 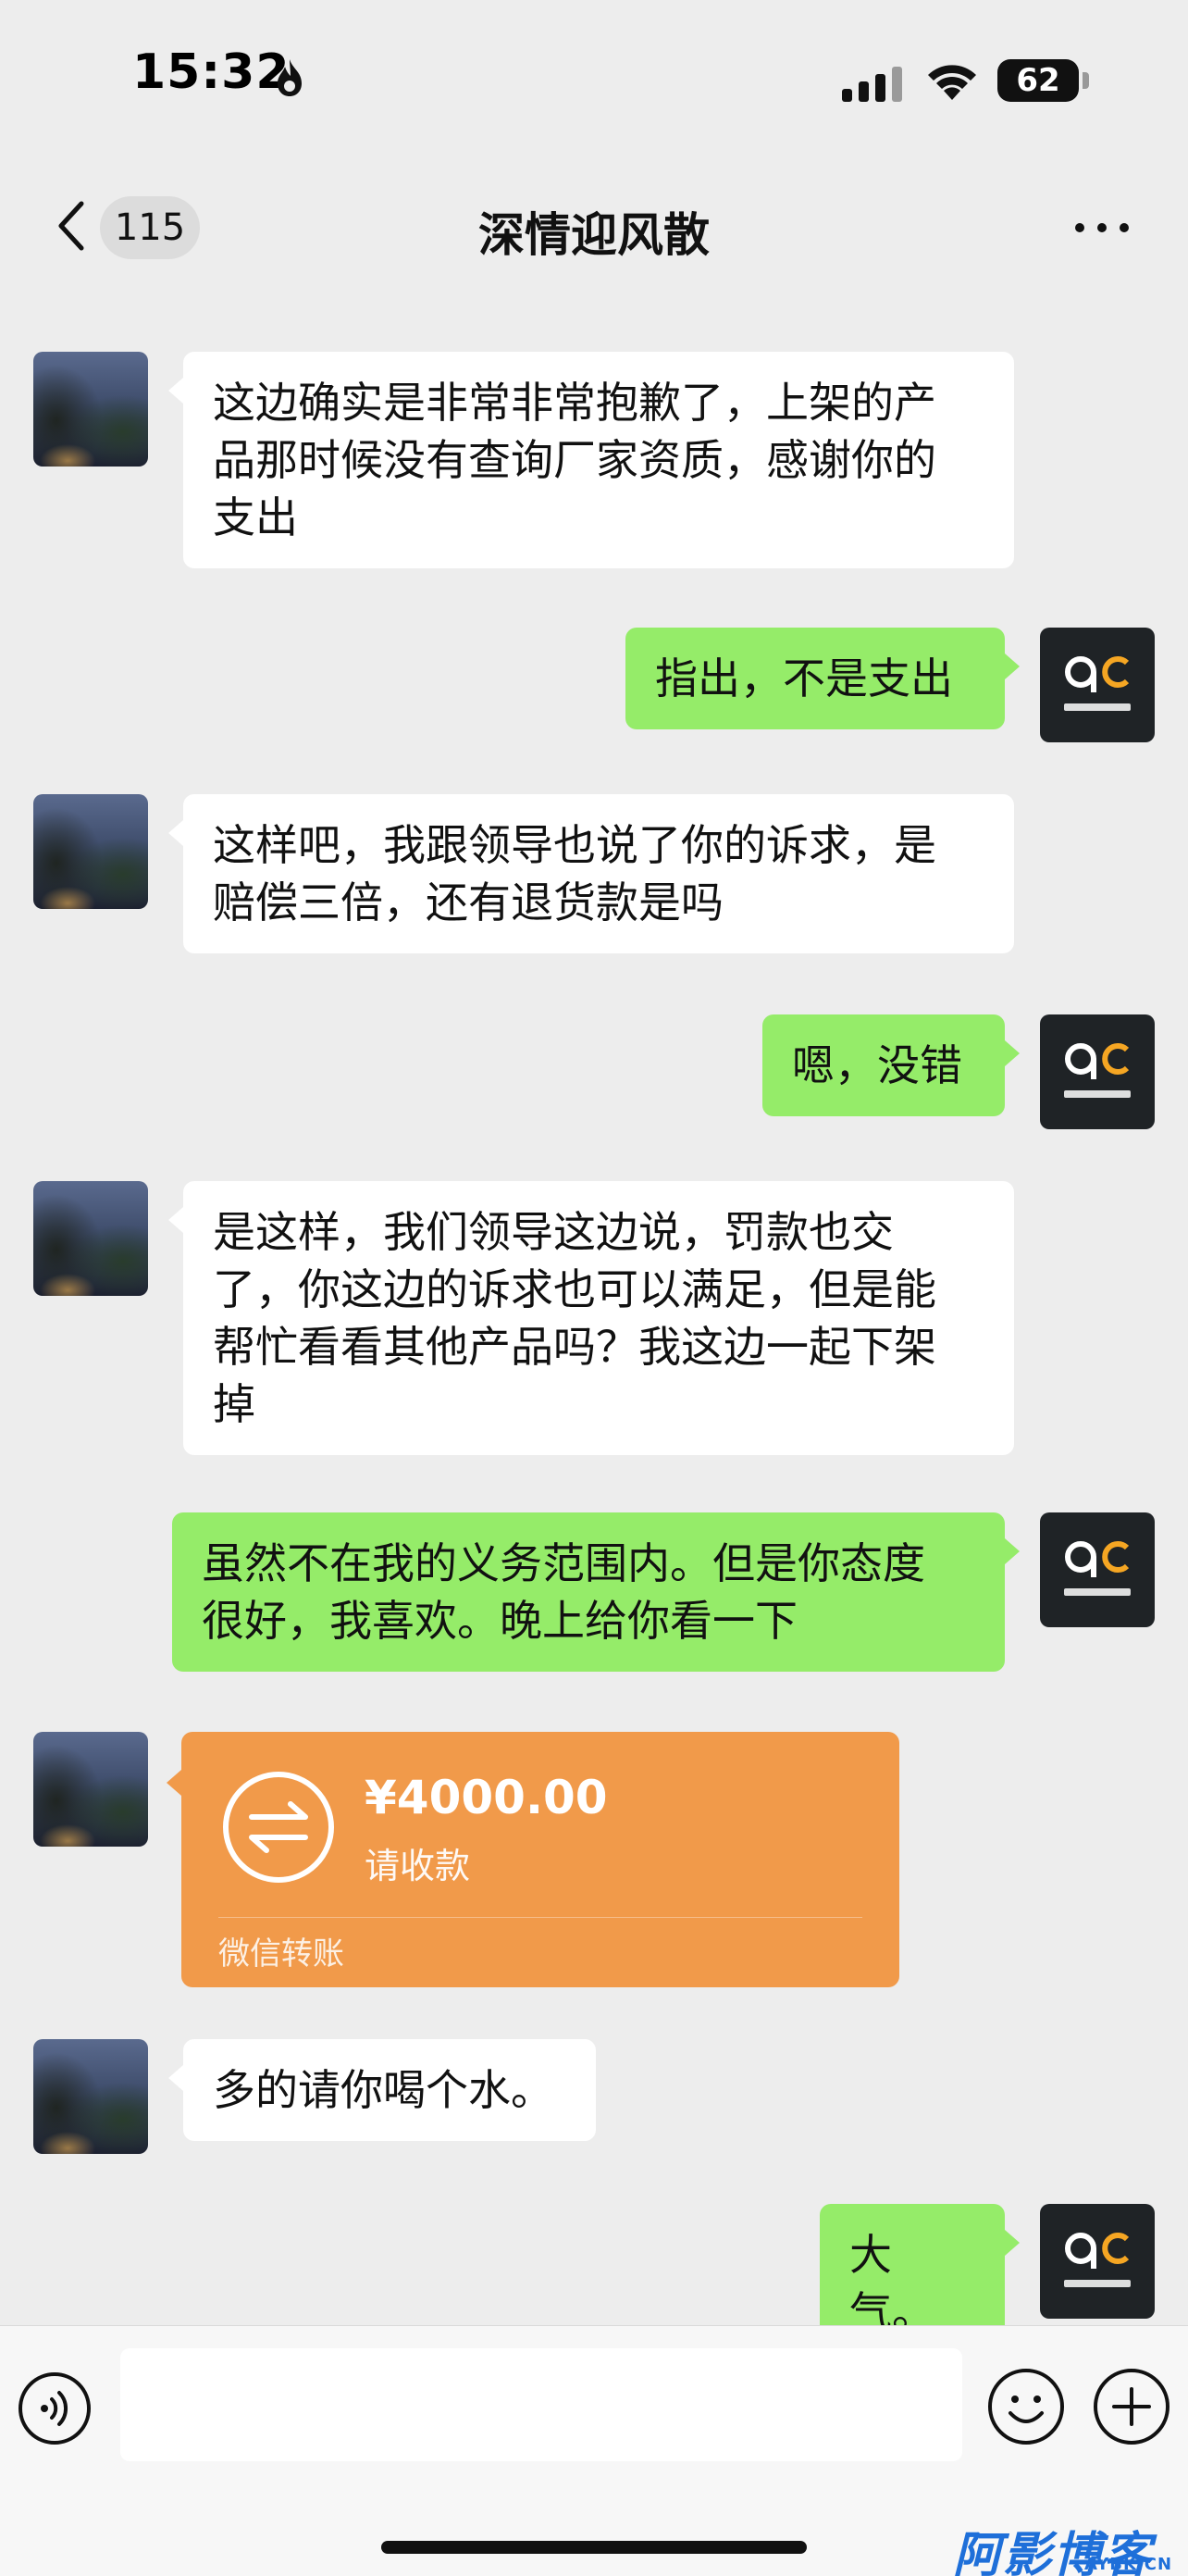 I want to click on divider, so click(x=540, y=1917).